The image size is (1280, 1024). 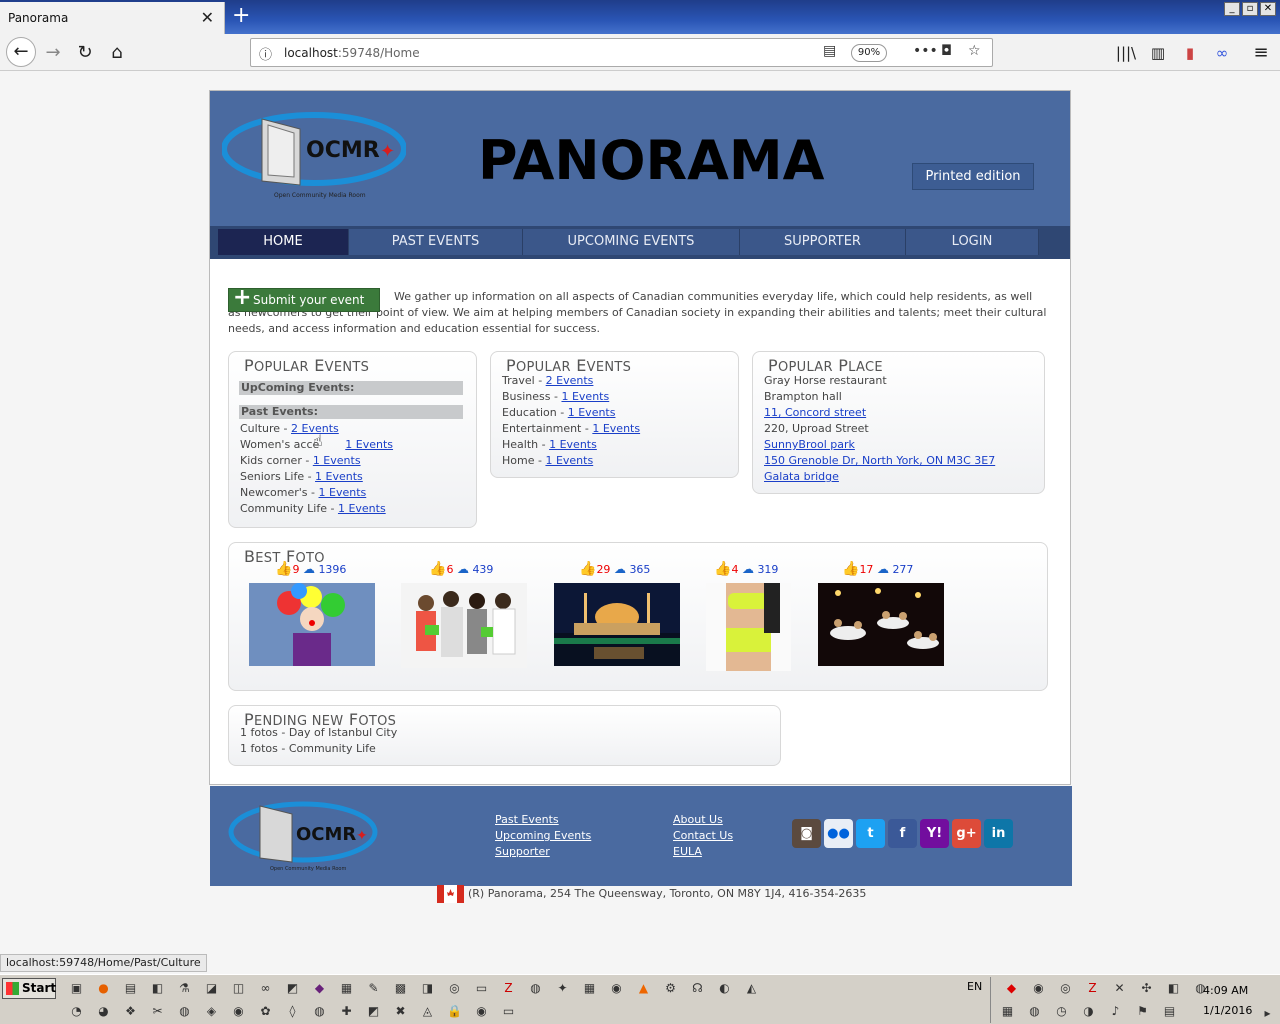 What do you see at coordinates (1158, 53) in the screenshot?
I see `sidebar-icon: ▥` at bounding box center [1158, 53].